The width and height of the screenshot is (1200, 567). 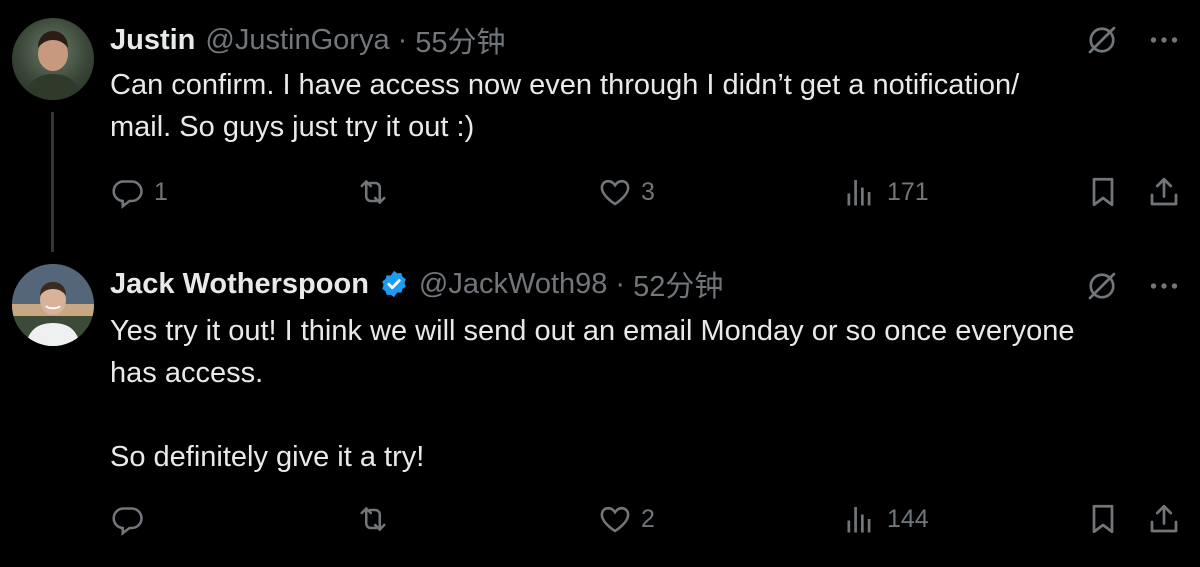 I want to click on views-button: 171, so click(x=886, y=192).